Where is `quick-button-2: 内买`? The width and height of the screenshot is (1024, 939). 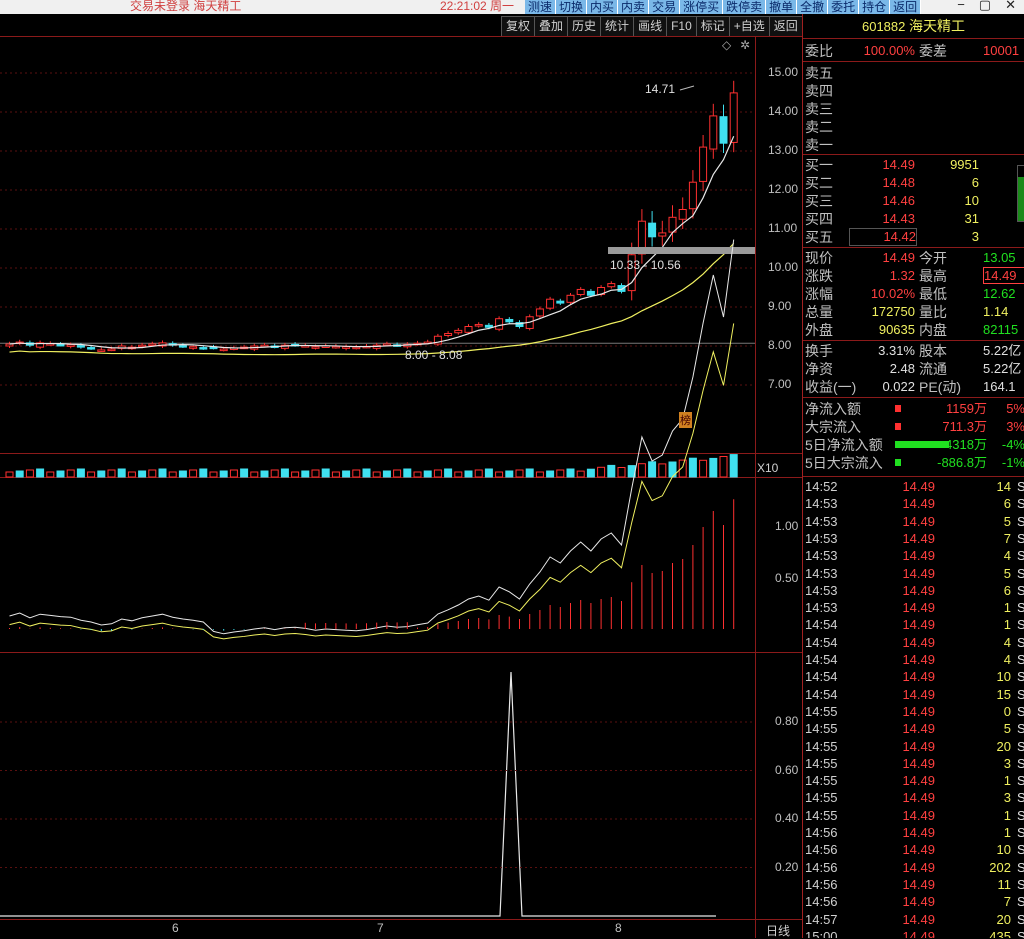
quick-button-2: 内买 is located at coordinates (603, 7).